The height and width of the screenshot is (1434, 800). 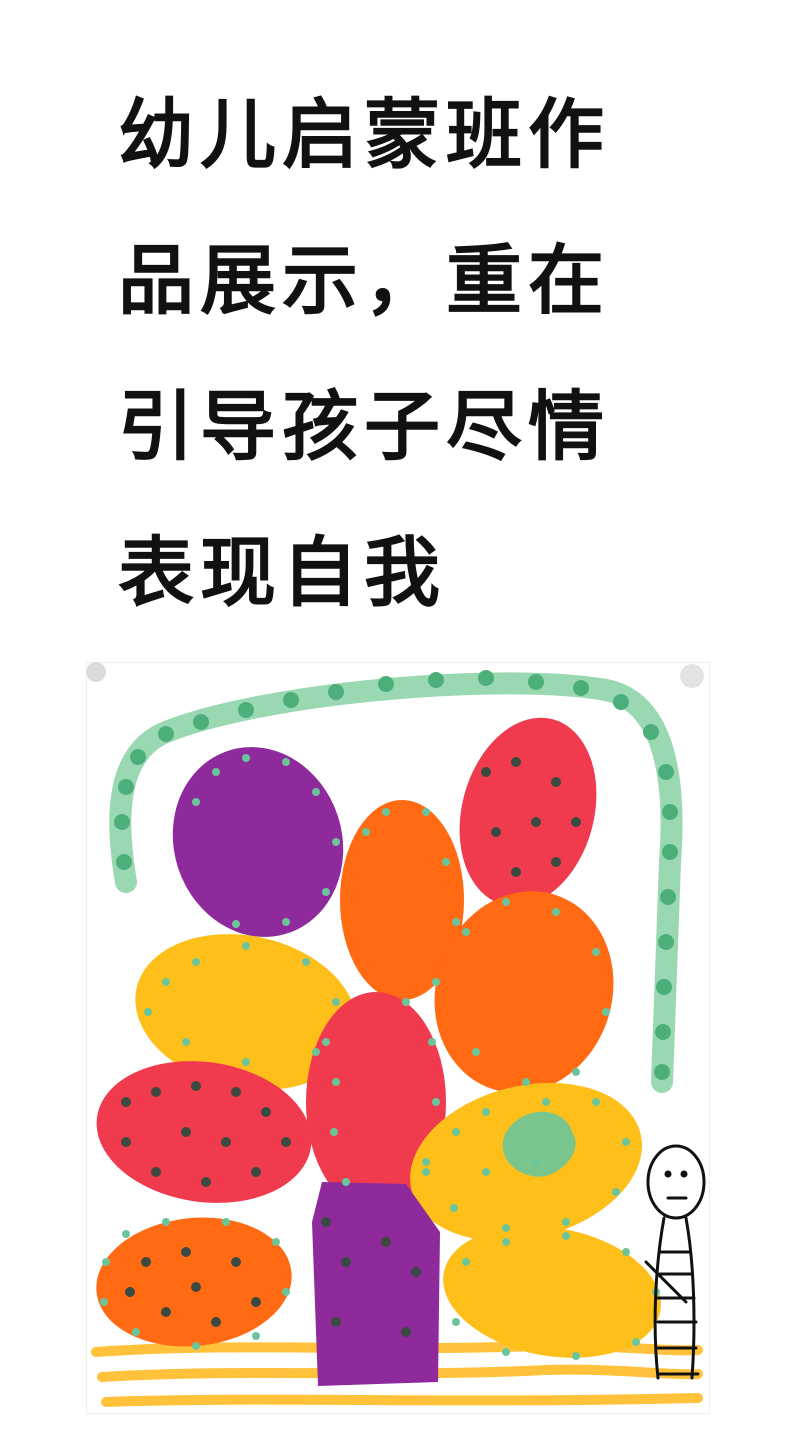 What do you see at coordinates (282, 572) in the screenshot?
I see `caption-line-4: 表现自我` at bounding box center [282, 572].